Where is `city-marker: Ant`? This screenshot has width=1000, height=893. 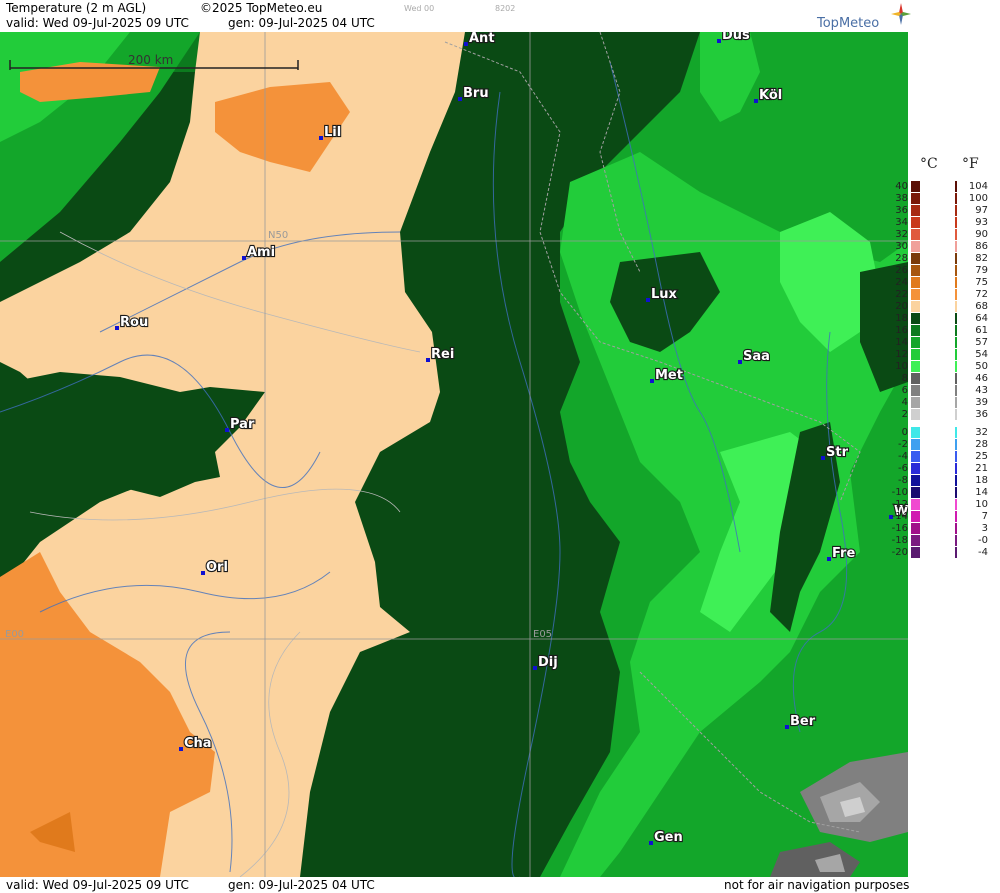
city-marker: Ant is located at coordinates (480, 39).